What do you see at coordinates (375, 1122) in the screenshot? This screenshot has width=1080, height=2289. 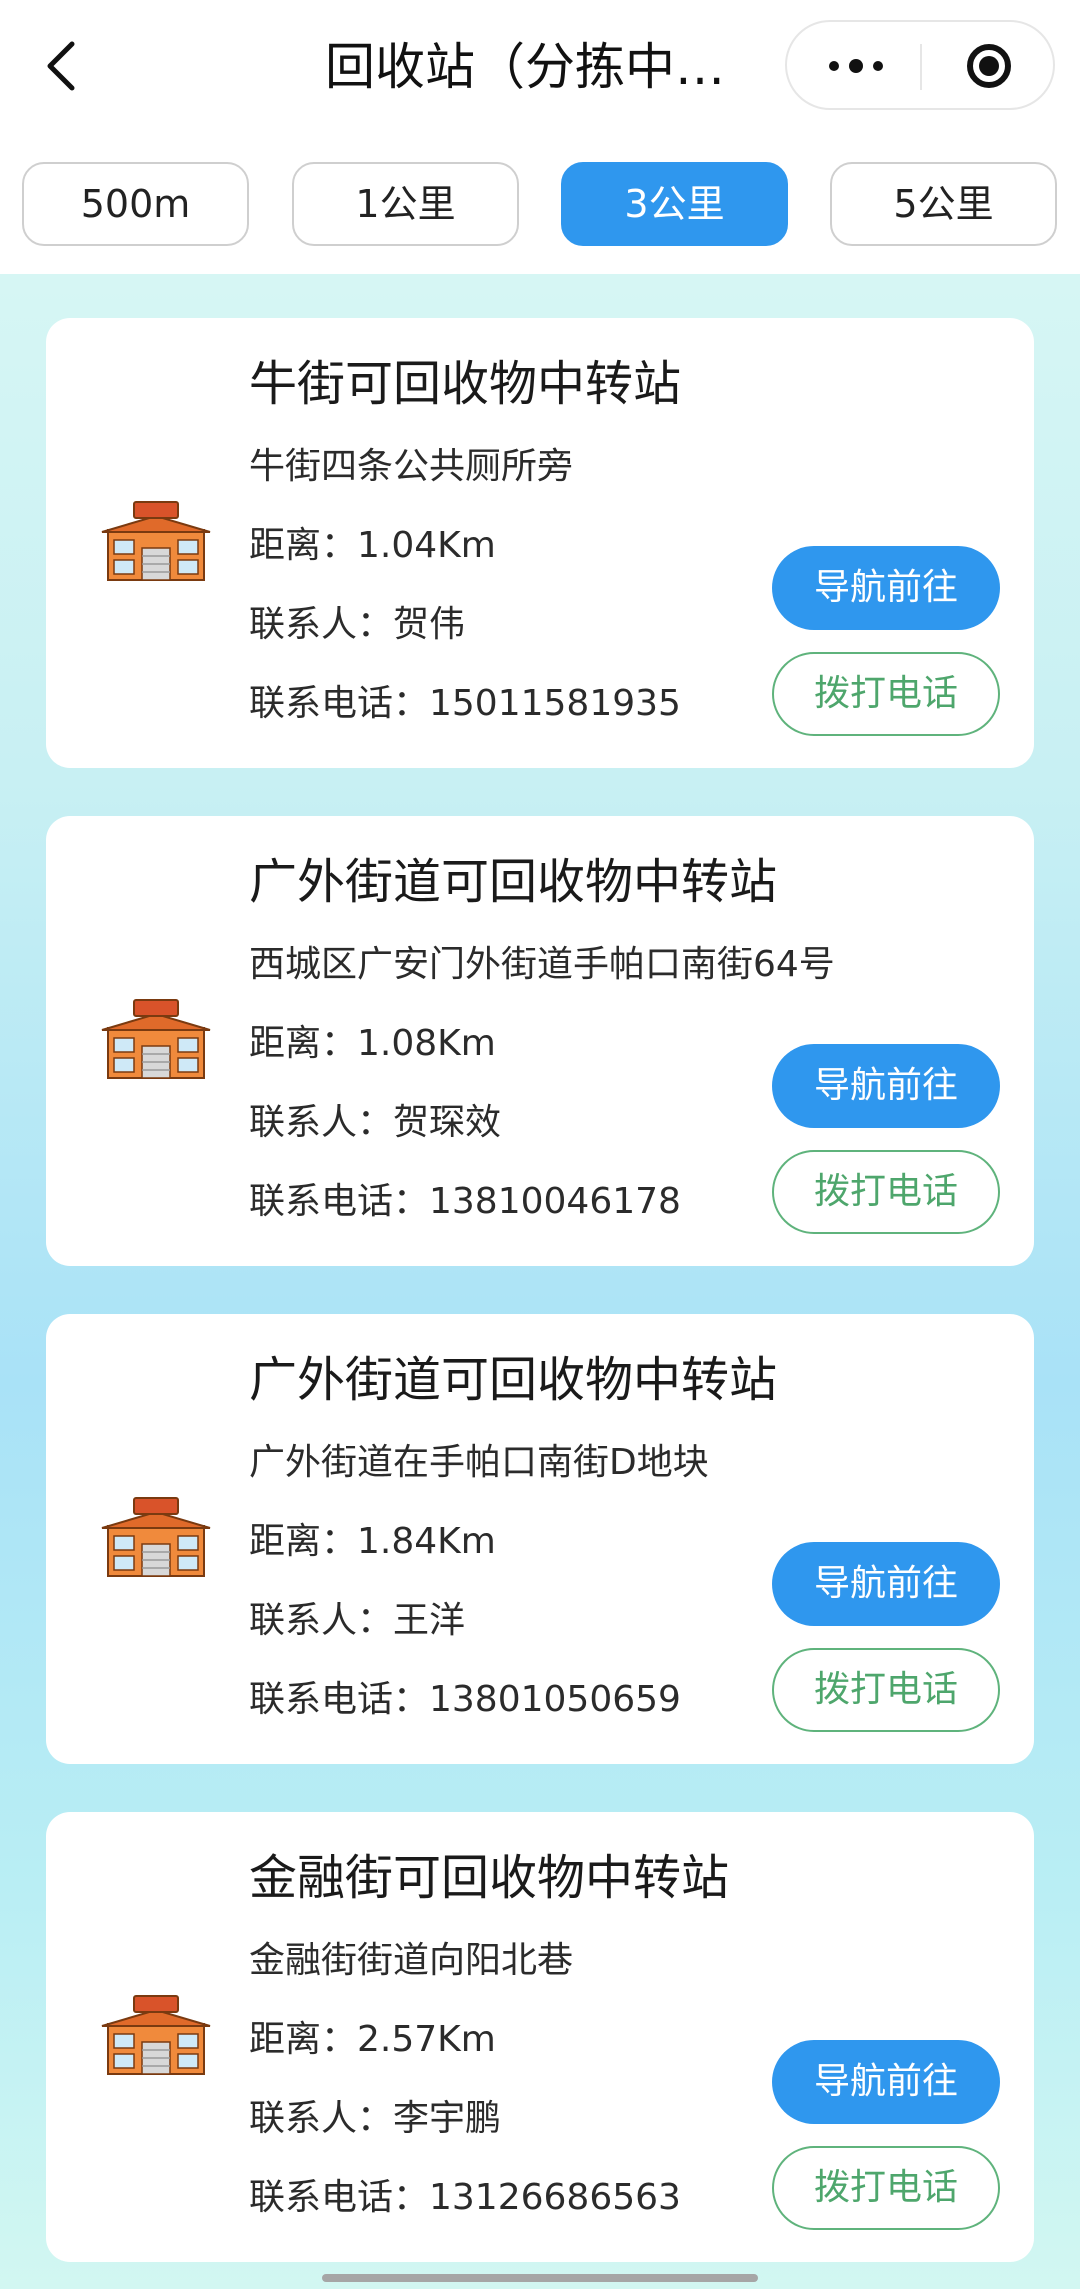 I see `station-contact: 联系人：贺琛效` at bounding box center [375, 1122].